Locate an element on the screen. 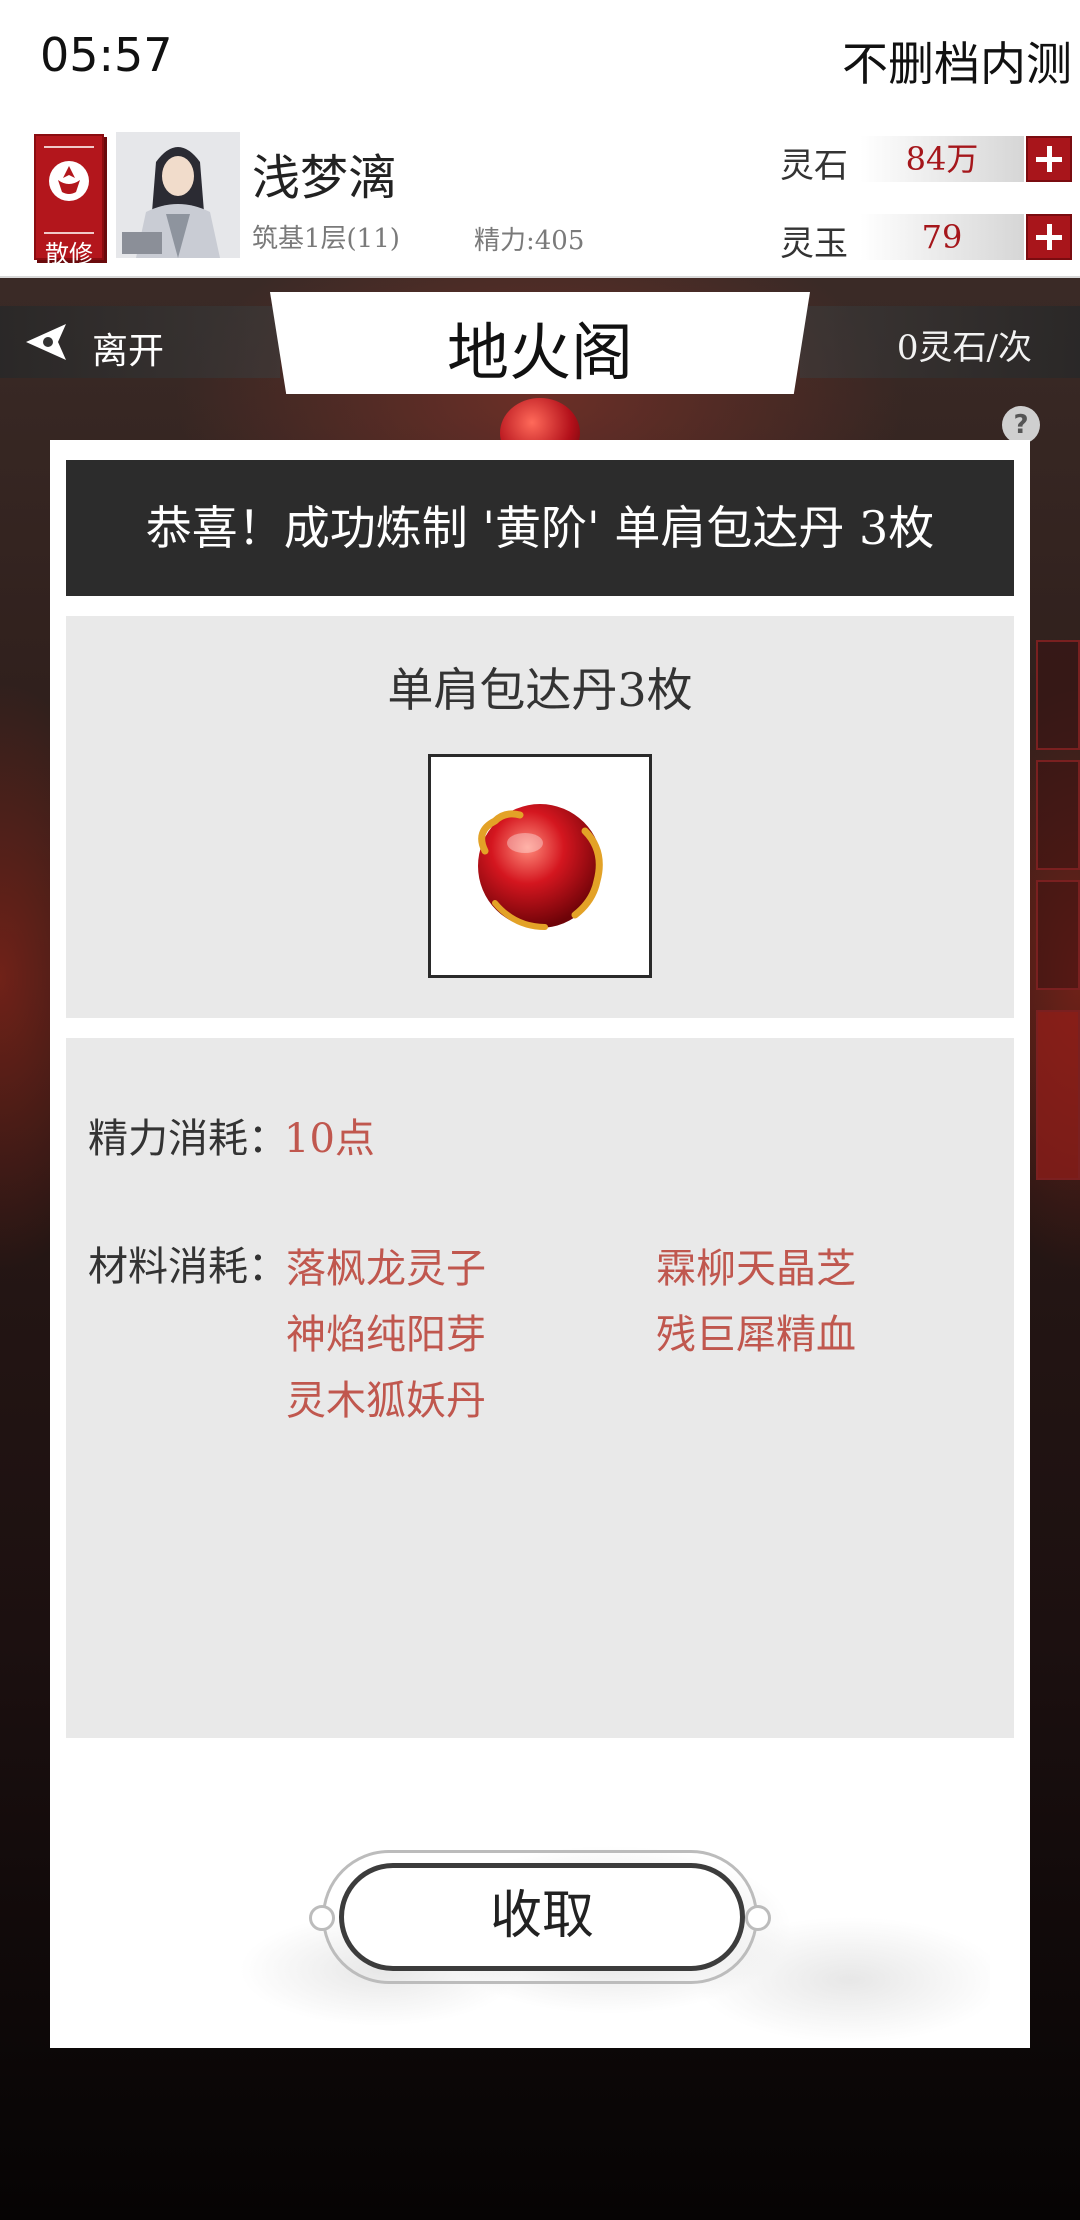  energy-cost-label: 精力消耗： is located at coordinates (188, 1139).